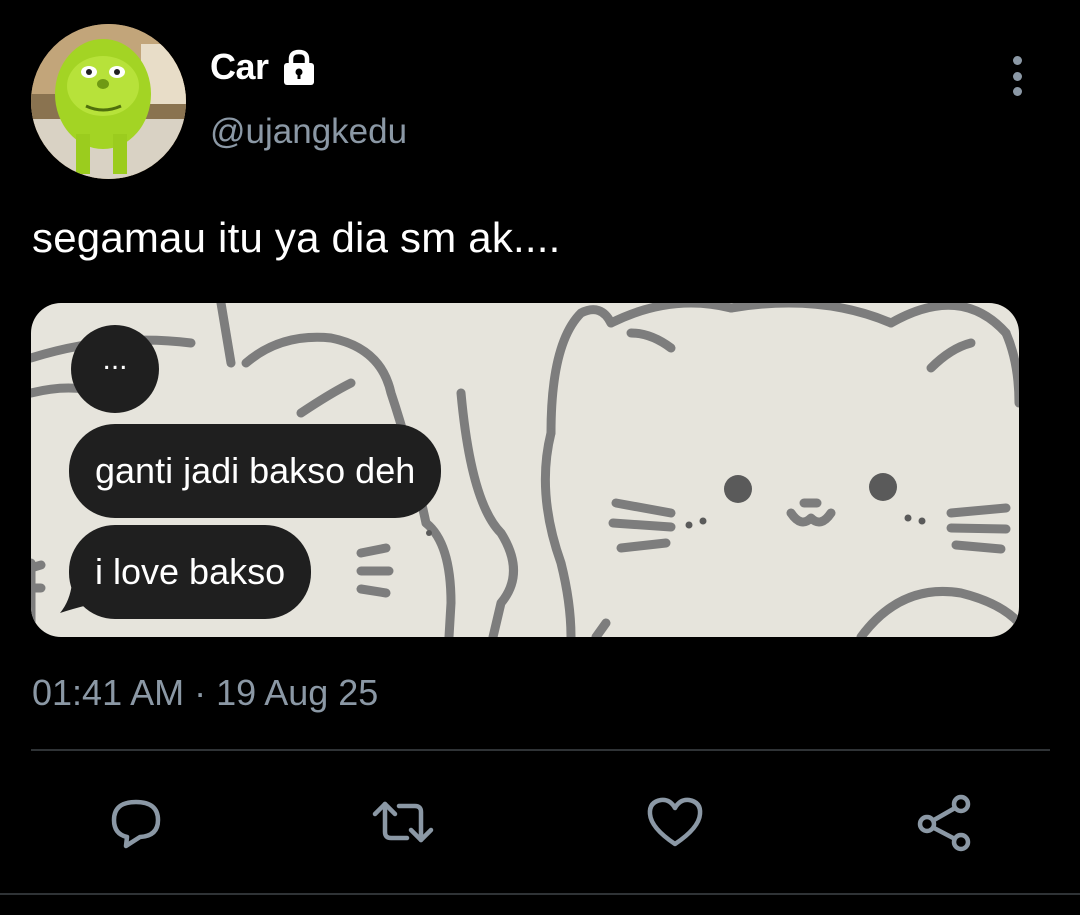  Describe the element at coordinates (297, 692) in the screenshot. I see `tweet-date: 19 Aug 25` at that location.